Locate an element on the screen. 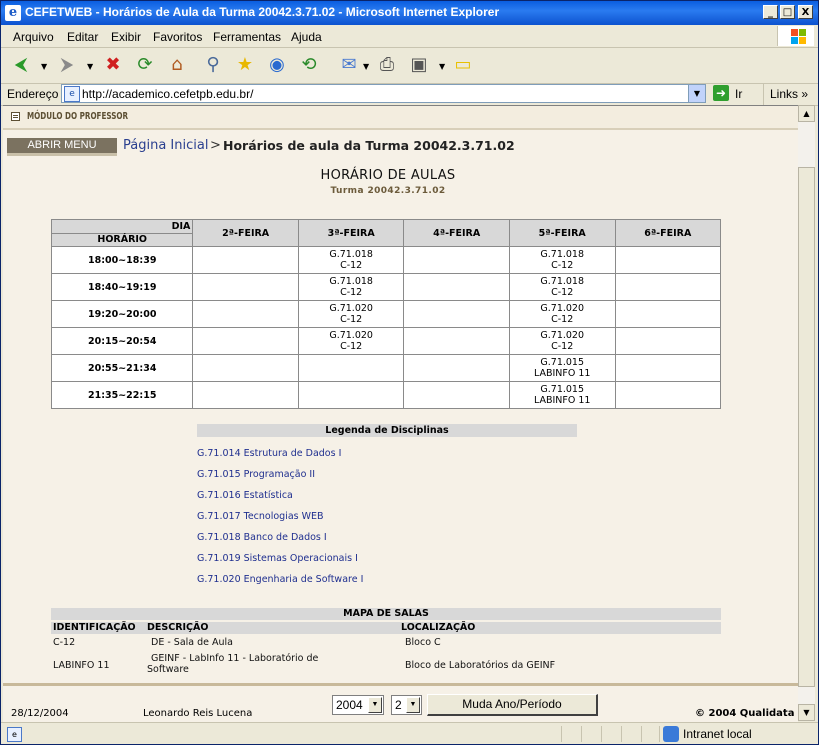 Image resolution: width=819 pixels, height=745 pixels. back-dropdown-icon: ▼ is located at coordinates (44, 66).